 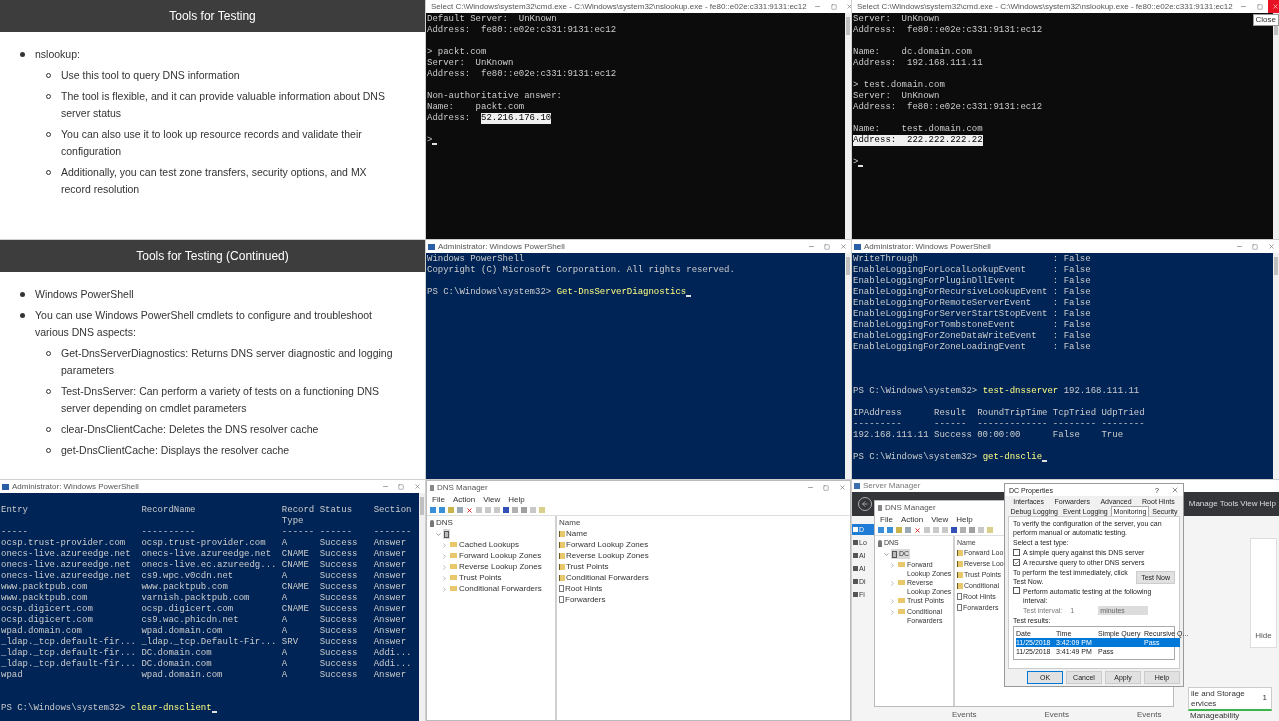 What do you see at coordinates (187, 576) in the screenshot?
I see `table-cell: cs9.wpc.v0cdn.net` at bounding box center [187, 576].